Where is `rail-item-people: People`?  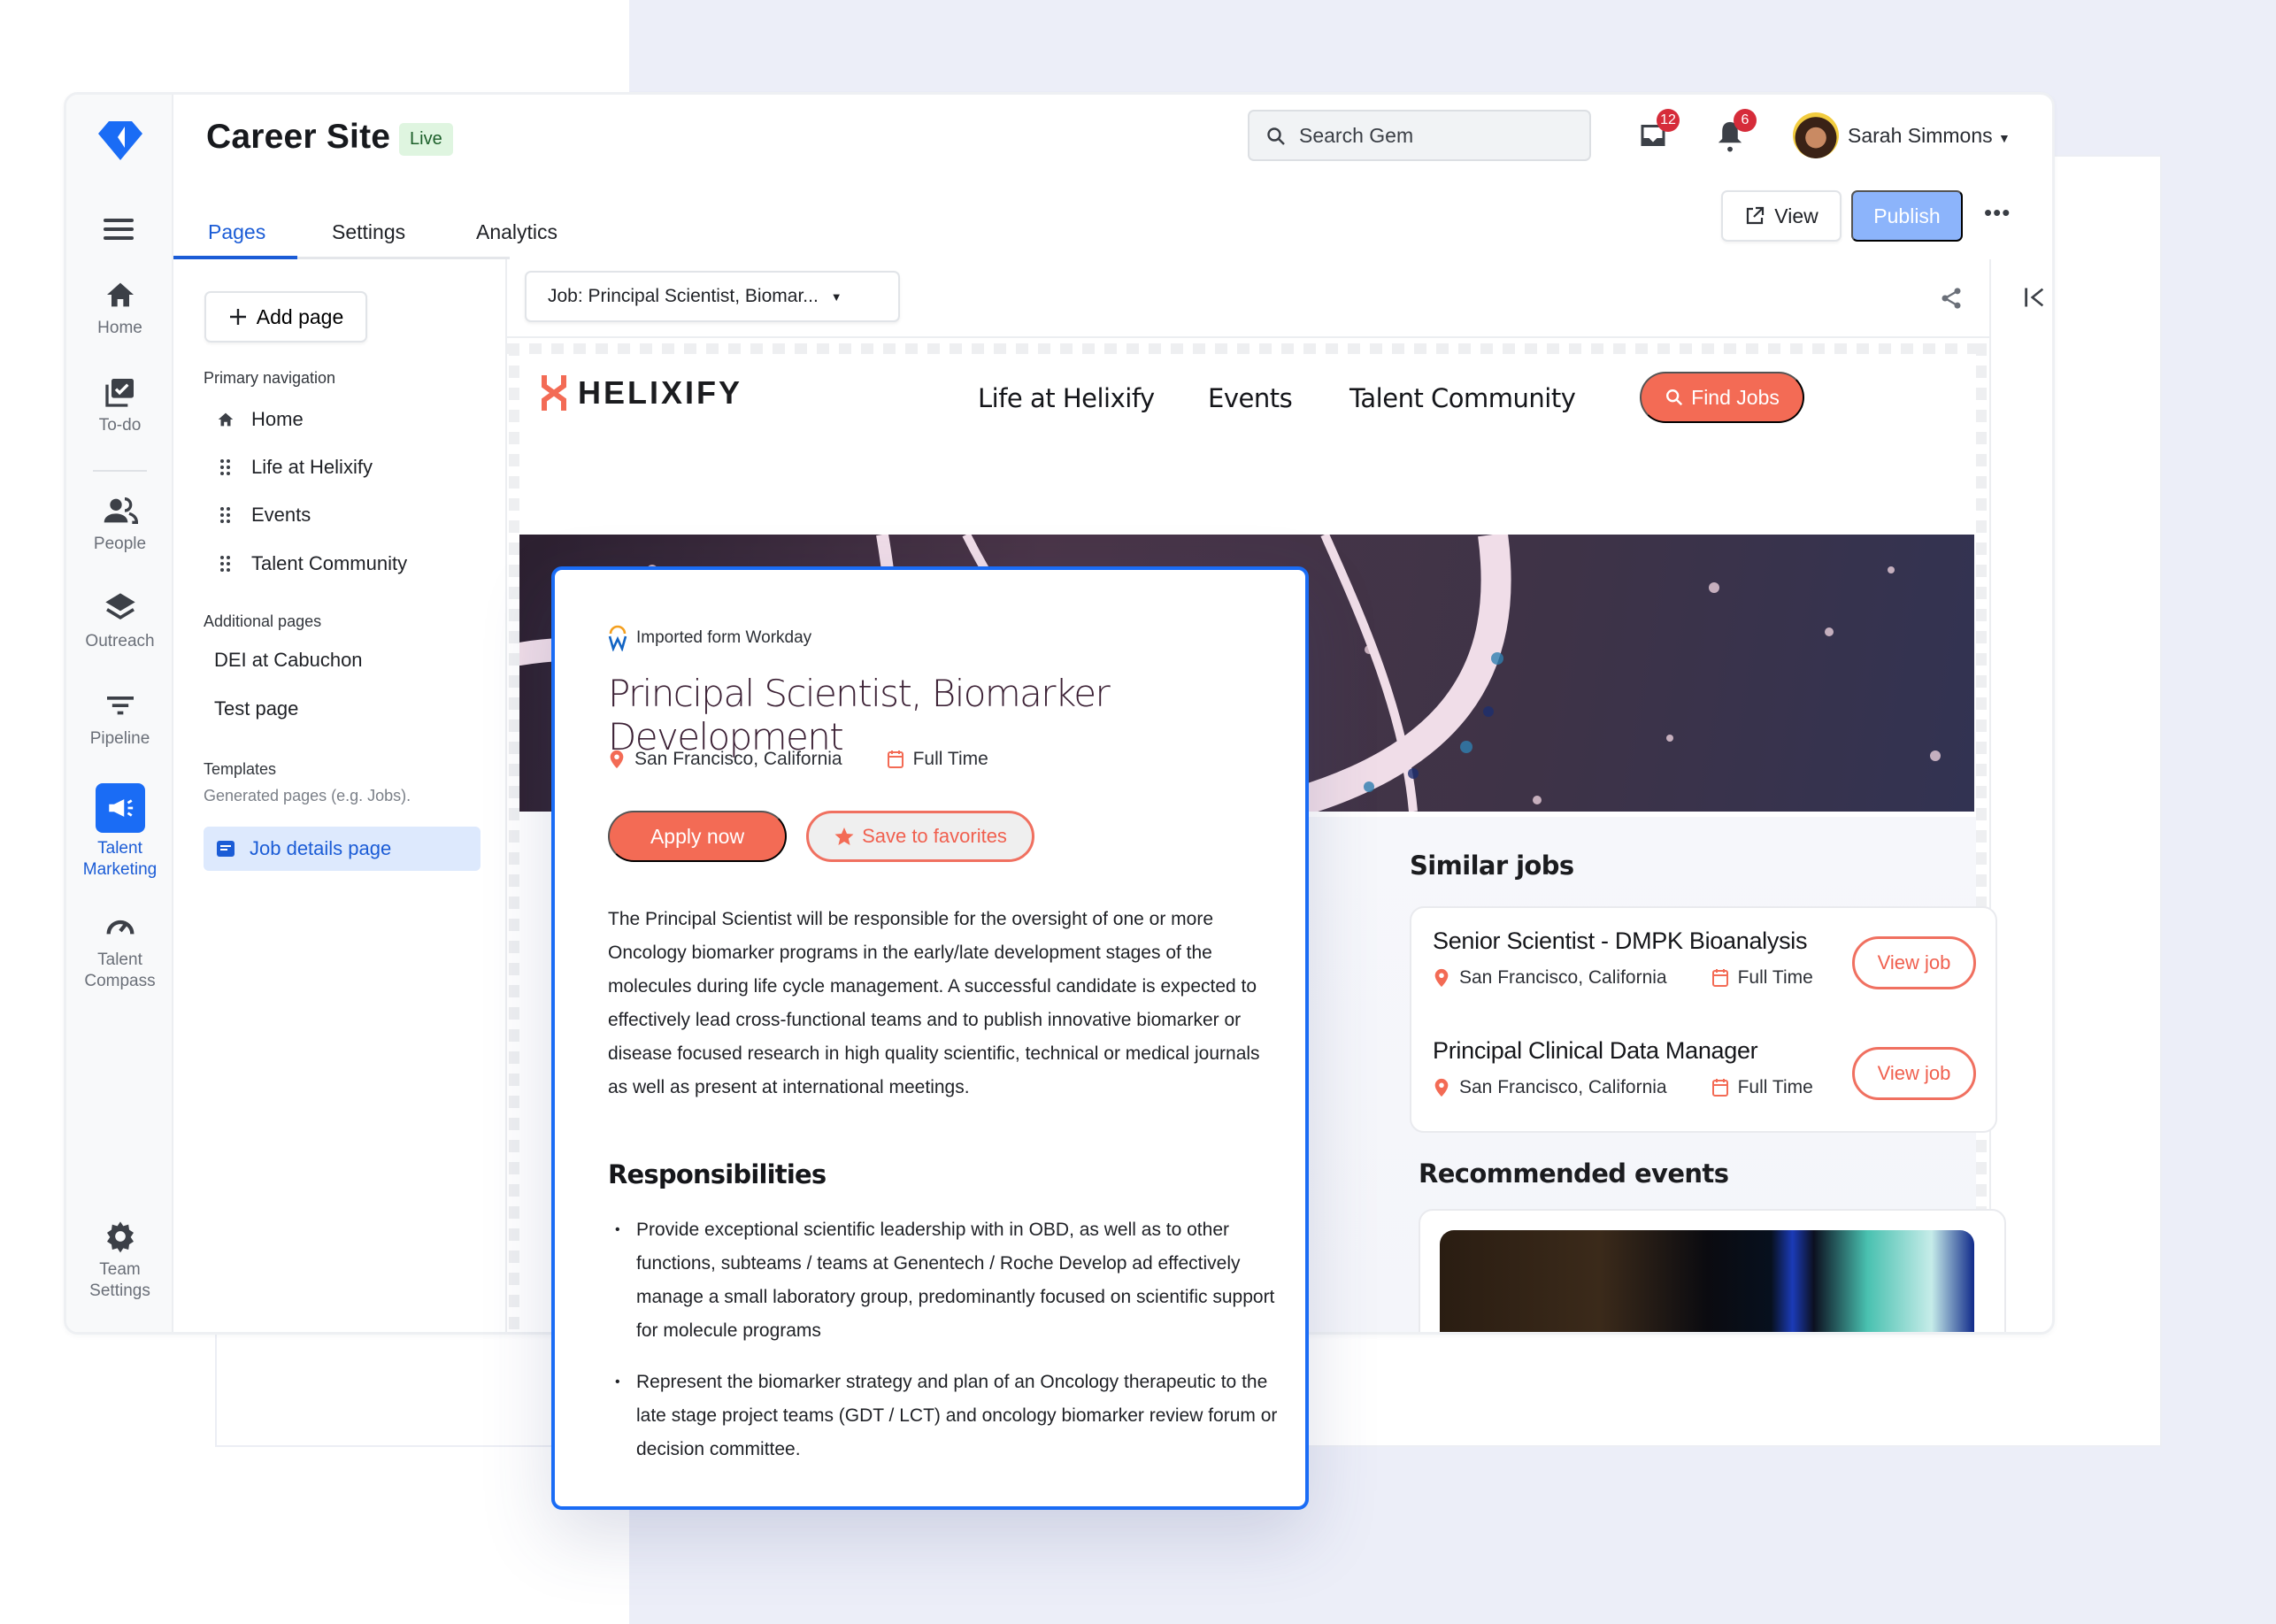
rail-item-people: People is located at coordinates (119, 524).